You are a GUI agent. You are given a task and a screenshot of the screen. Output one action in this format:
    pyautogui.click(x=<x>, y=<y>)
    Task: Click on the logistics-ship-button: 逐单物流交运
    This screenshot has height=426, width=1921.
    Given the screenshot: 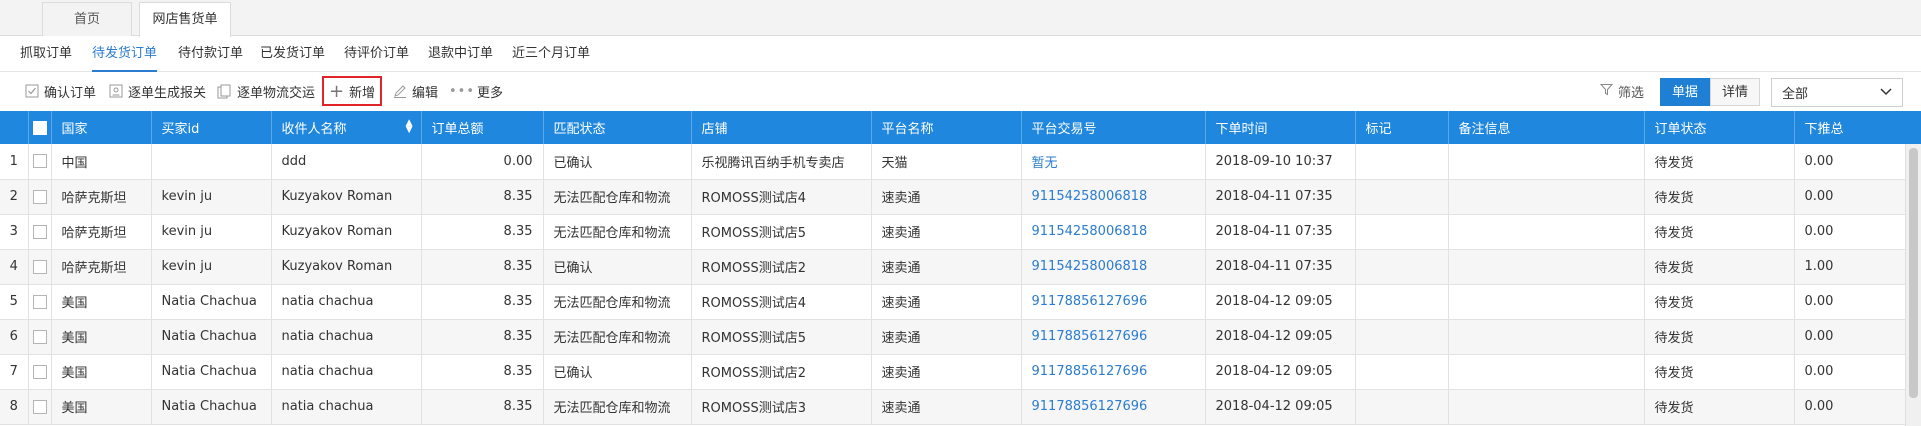 What is the action you would take?
    pyautogui.click(x=266, y=91)
    